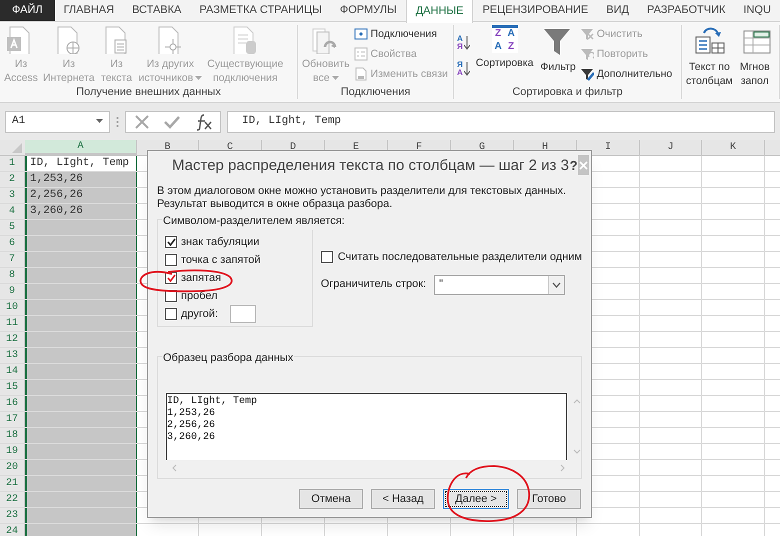 The image size is (780, 536). Describe the element at coordinates (57, 121) in the screenshot. I see `name-box: A1` at that location.